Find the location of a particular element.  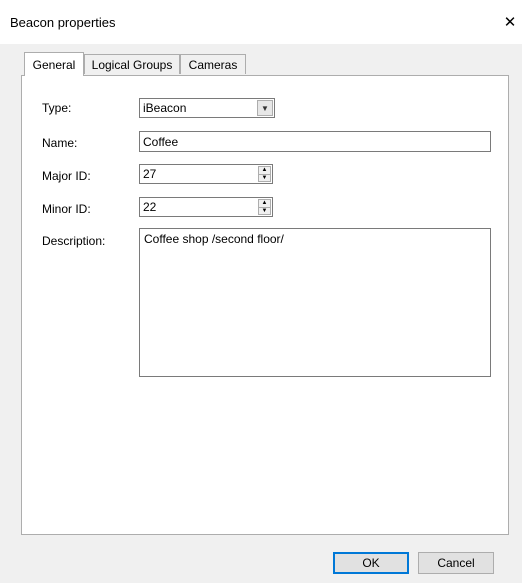

type-select-value: iBeacon is located at coordinates (165, 108).